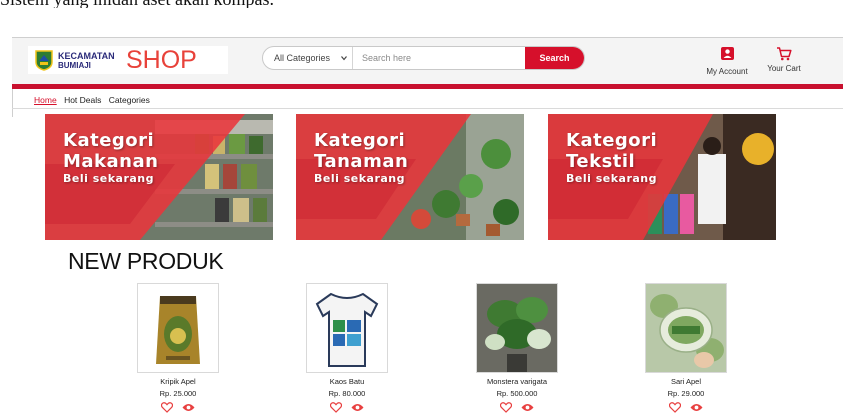 This screenshot has width=843, height=417. What do you see at coordinates (440, 58) in the screenshot?
I see `search-input` at bounding box center [440, 58].